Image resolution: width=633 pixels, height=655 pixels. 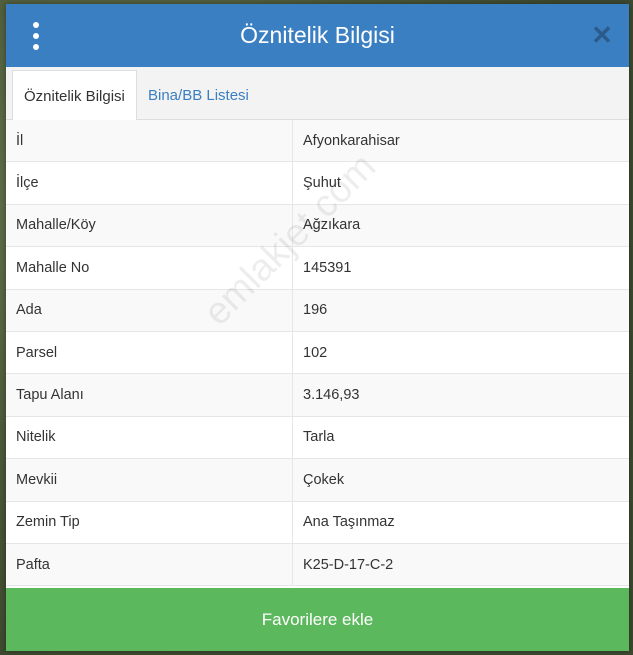 What do you see at coordinates (149, 310) in the screenshot?
I see `row-key: Ada` at bounding box center [149, 310].